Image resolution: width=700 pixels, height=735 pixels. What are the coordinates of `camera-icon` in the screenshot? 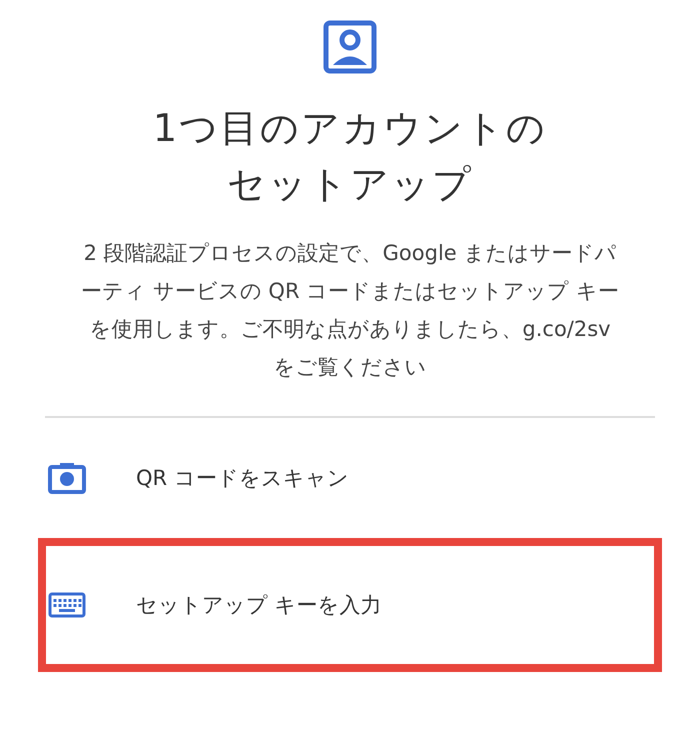 It's located at (67, 478).